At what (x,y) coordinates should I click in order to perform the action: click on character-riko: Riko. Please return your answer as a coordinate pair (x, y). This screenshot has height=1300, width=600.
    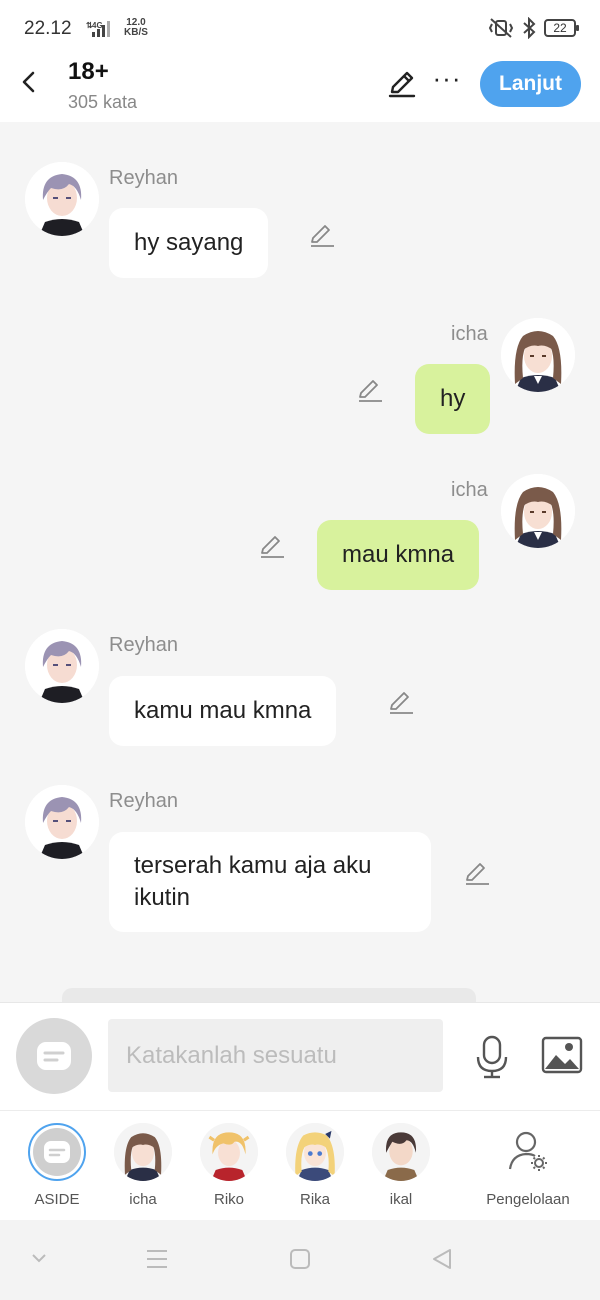
    Looking at the image, I should click on (229, 1165).